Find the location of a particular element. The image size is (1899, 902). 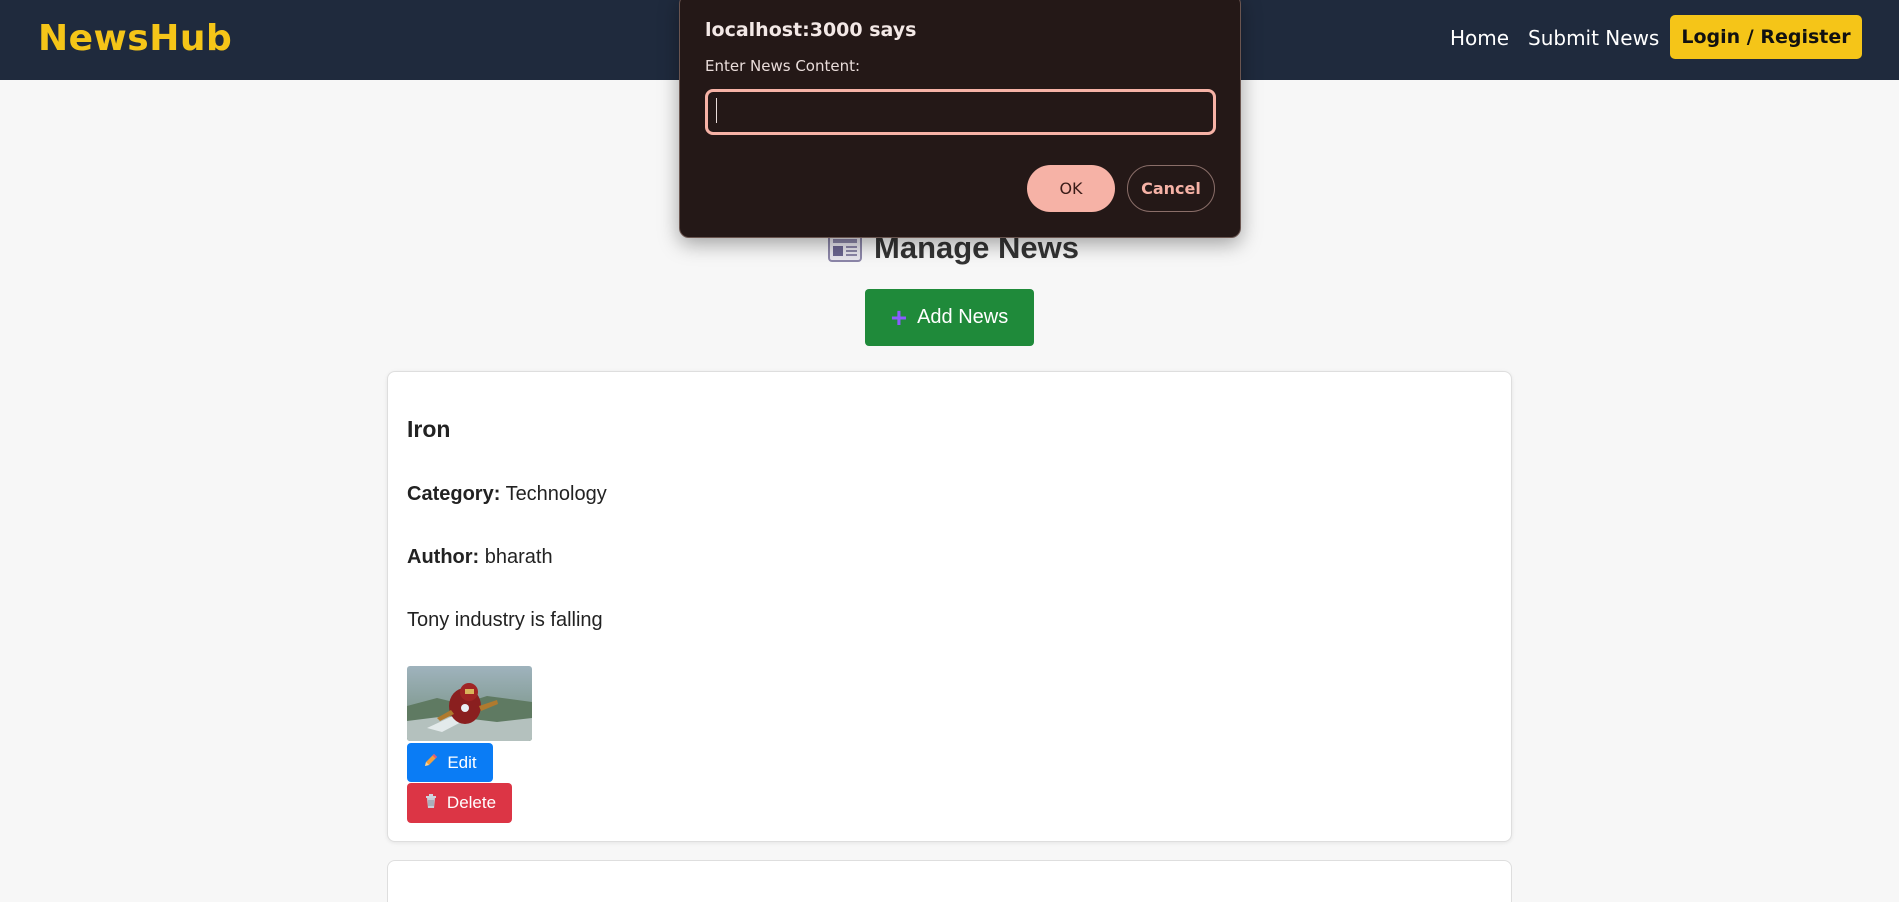

text-caret is located at coordinates (716, 110).